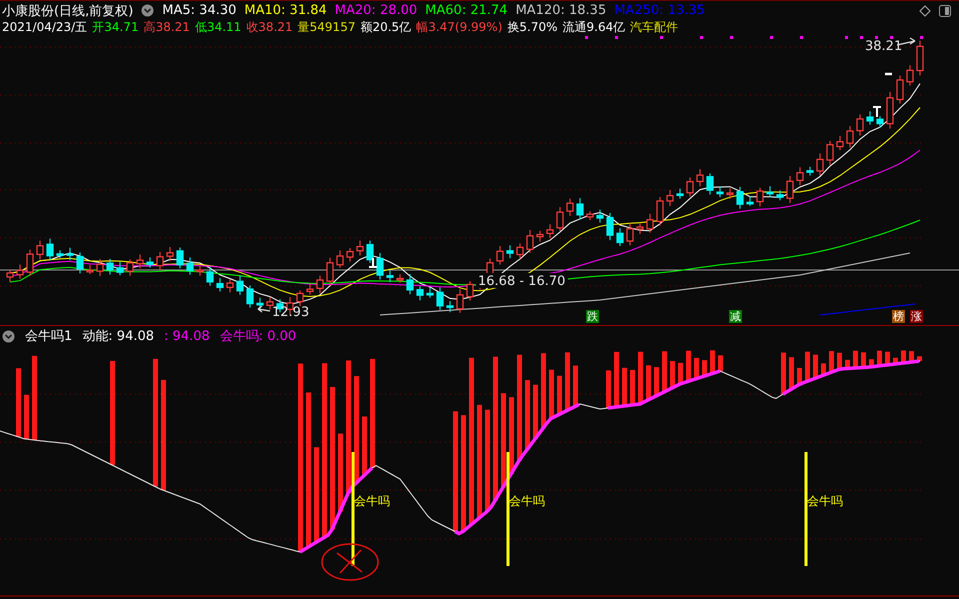 This screenshot has height=599, width=959. What do you see at coordinates (269, 27) in the screenshot?
I see `quote-field: 收38.21` at bounding box center [269, 27].